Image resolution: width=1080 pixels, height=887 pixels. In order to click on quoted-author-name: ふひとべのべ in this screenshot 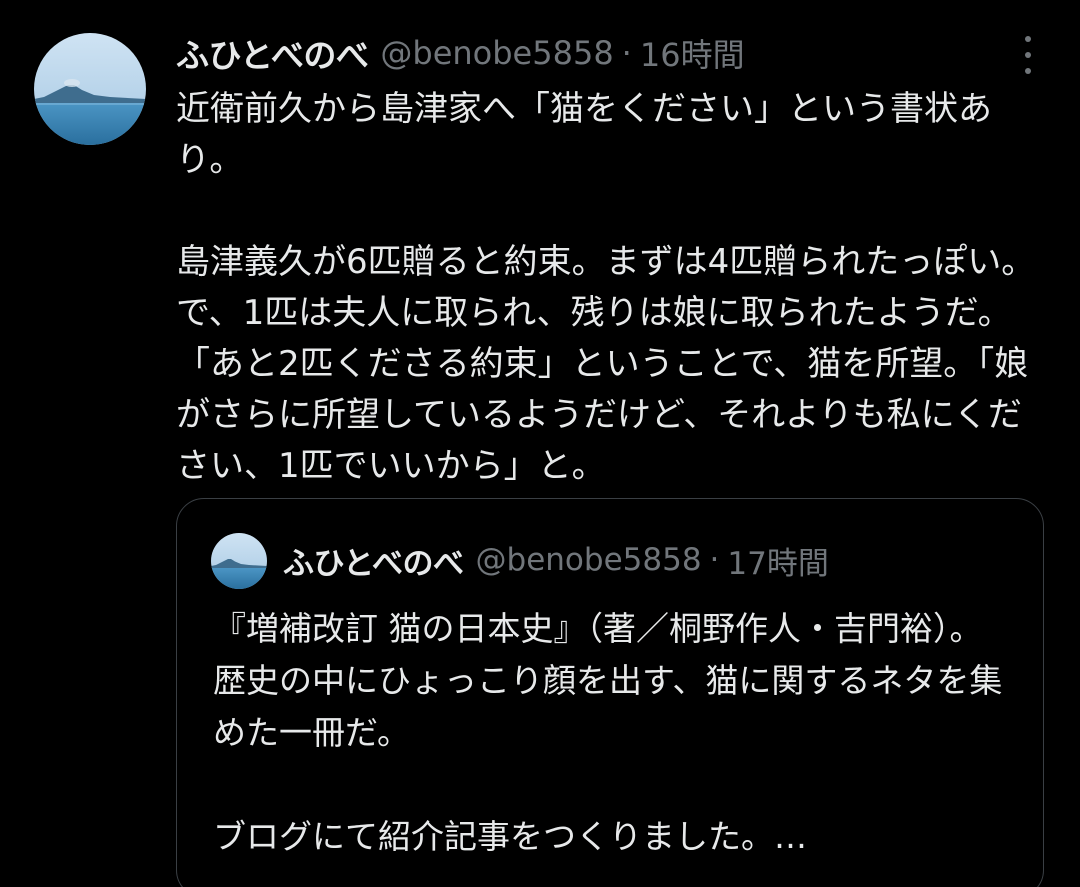, I will do `click(373, 563)`.